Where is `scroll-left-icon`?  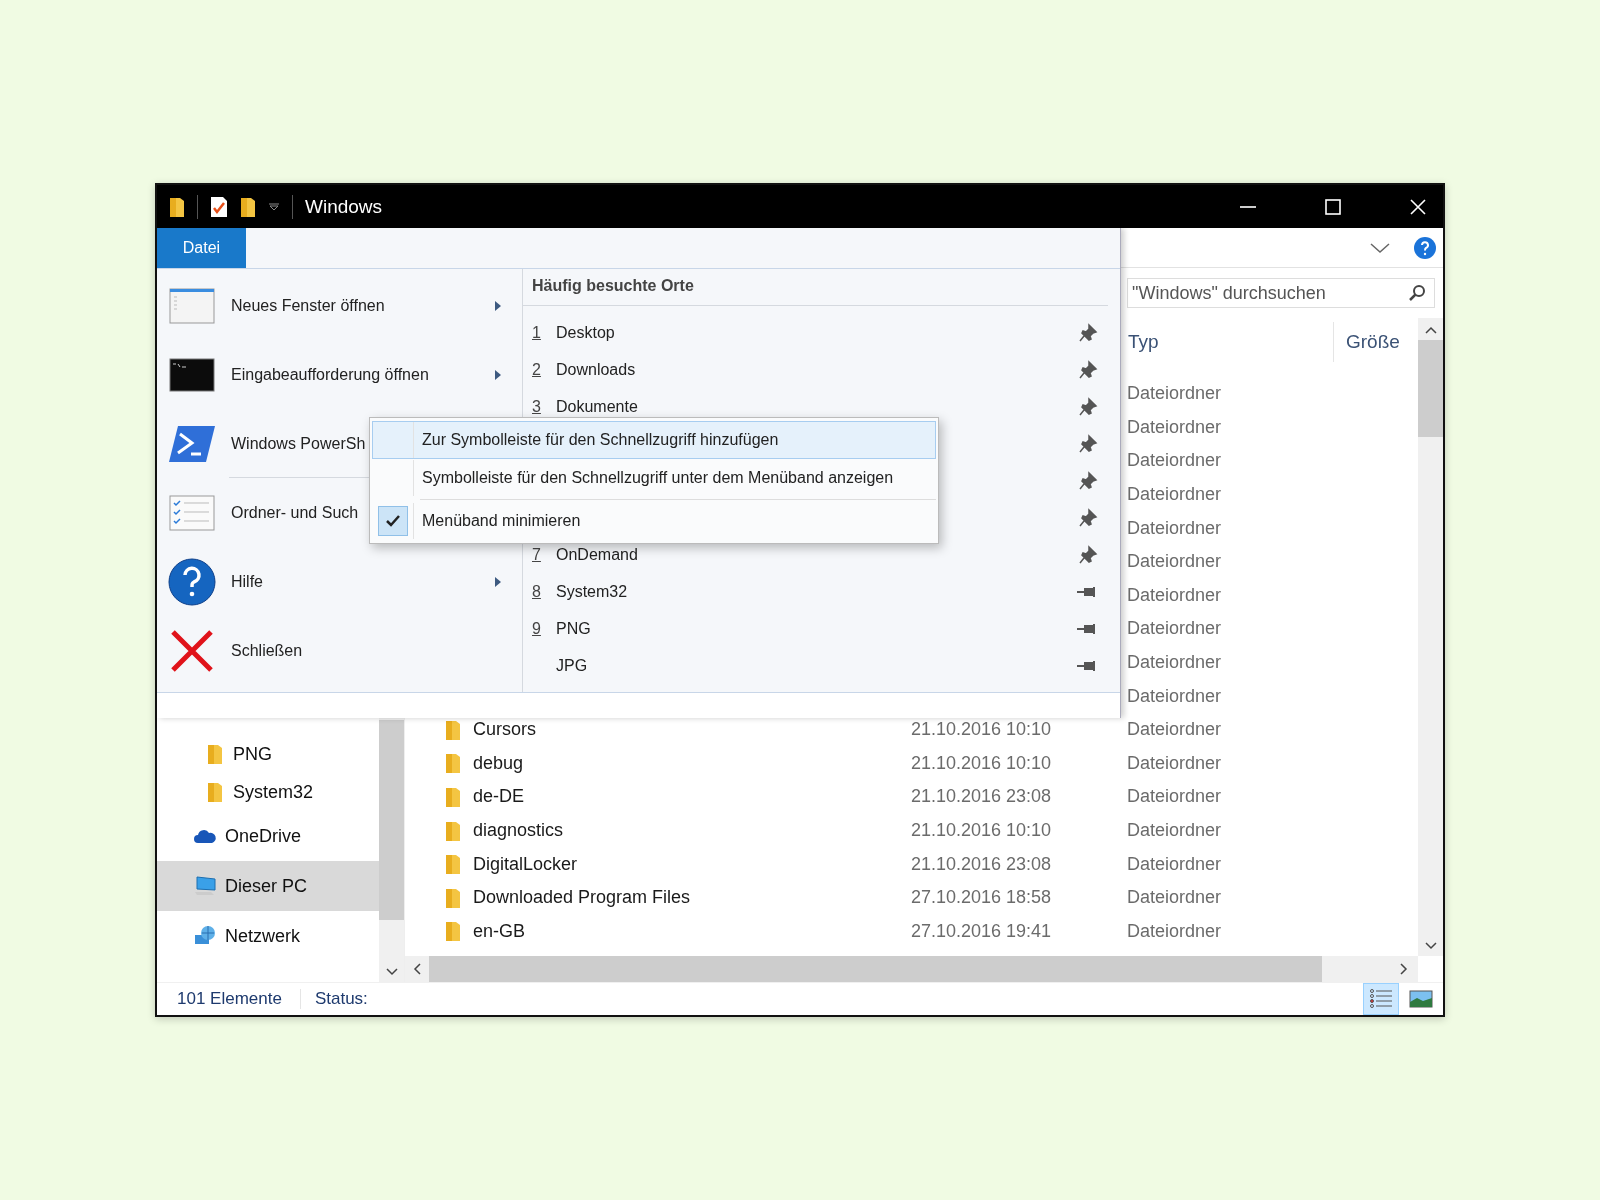 scroll-left-icon is located at coordinates (417, 969).